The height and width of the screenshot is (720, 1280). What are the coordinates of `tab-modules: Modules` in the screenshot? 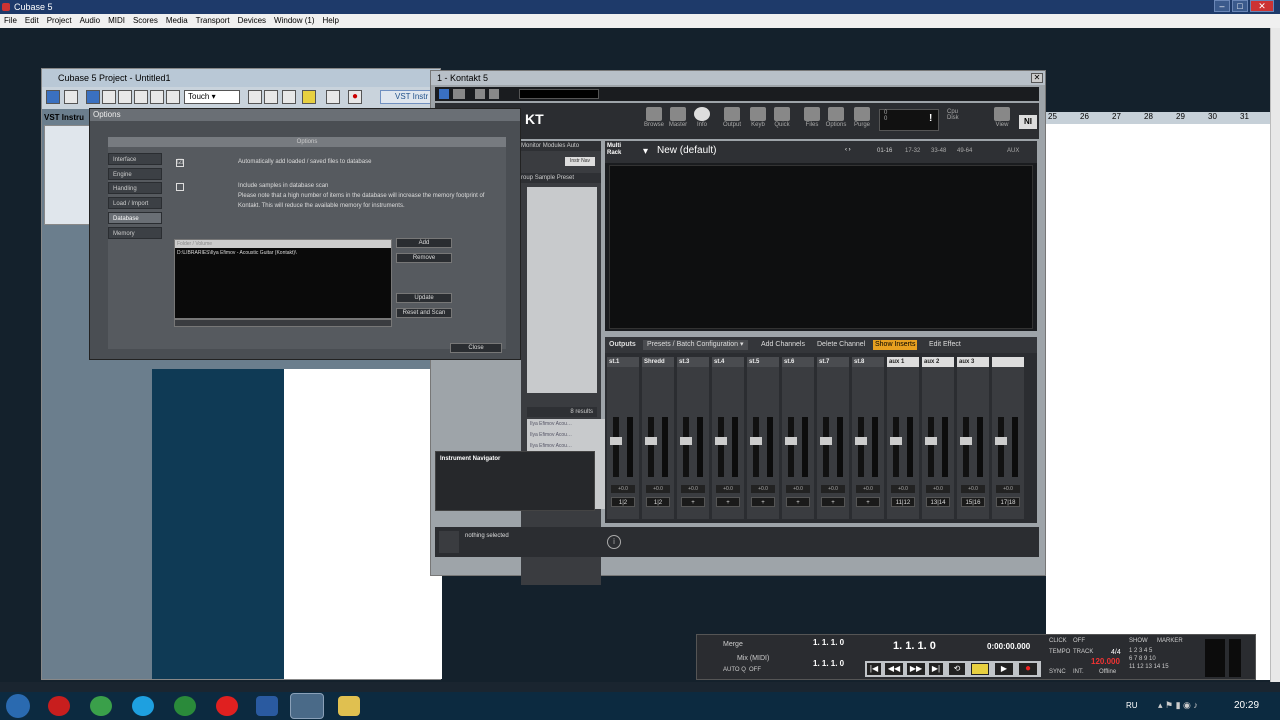 It's located at (554, 146).